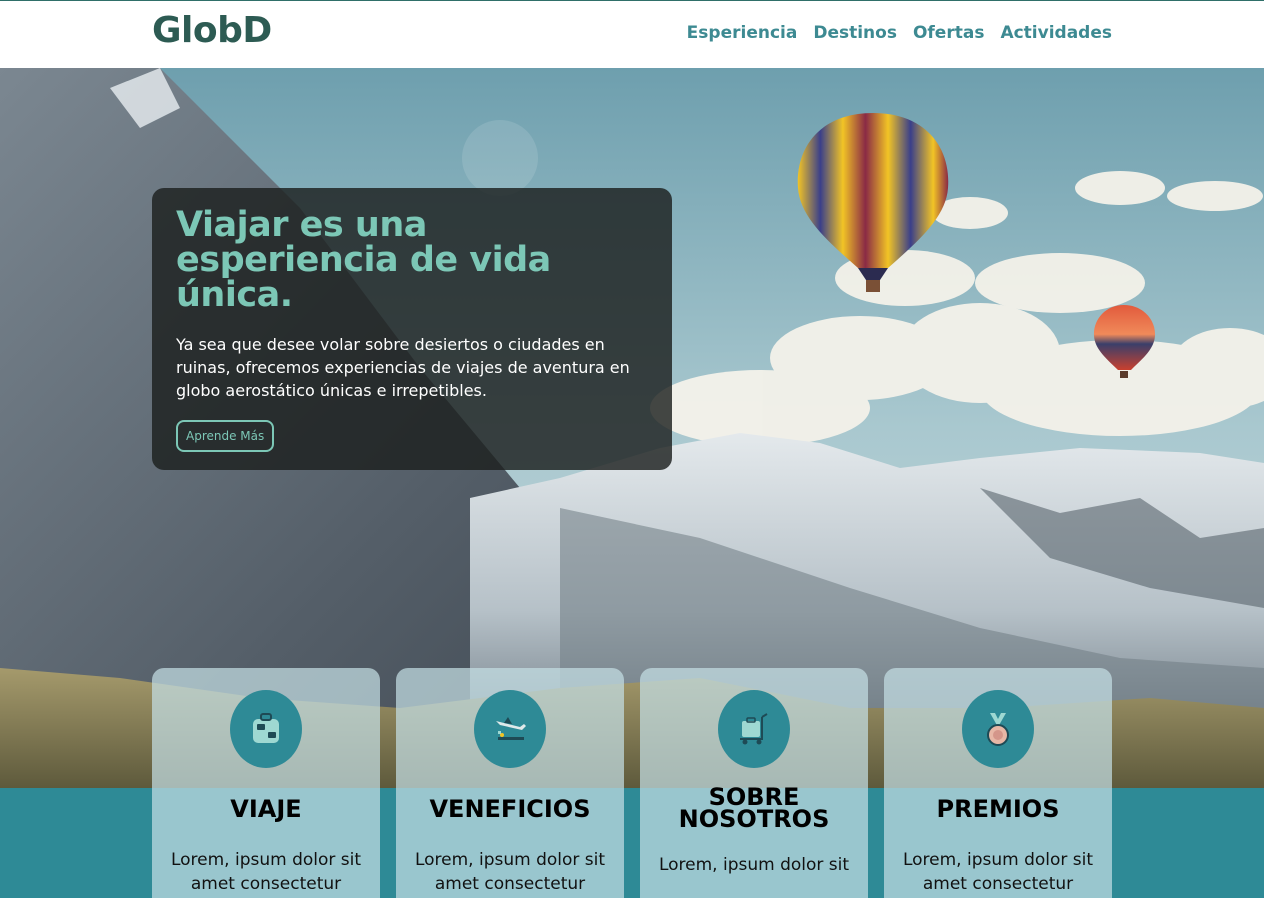  Describe the element at coordinates (998, 809) in the screenshot. I see `feature-card-title: PREMIOS` at that location.